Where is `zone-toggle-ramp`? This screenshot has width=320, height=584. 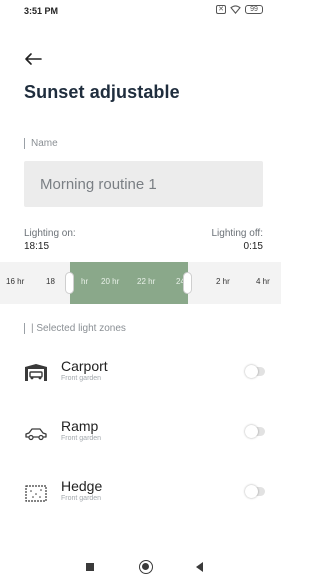
zone-toggle-ramp is located at coordinates (255, 431).